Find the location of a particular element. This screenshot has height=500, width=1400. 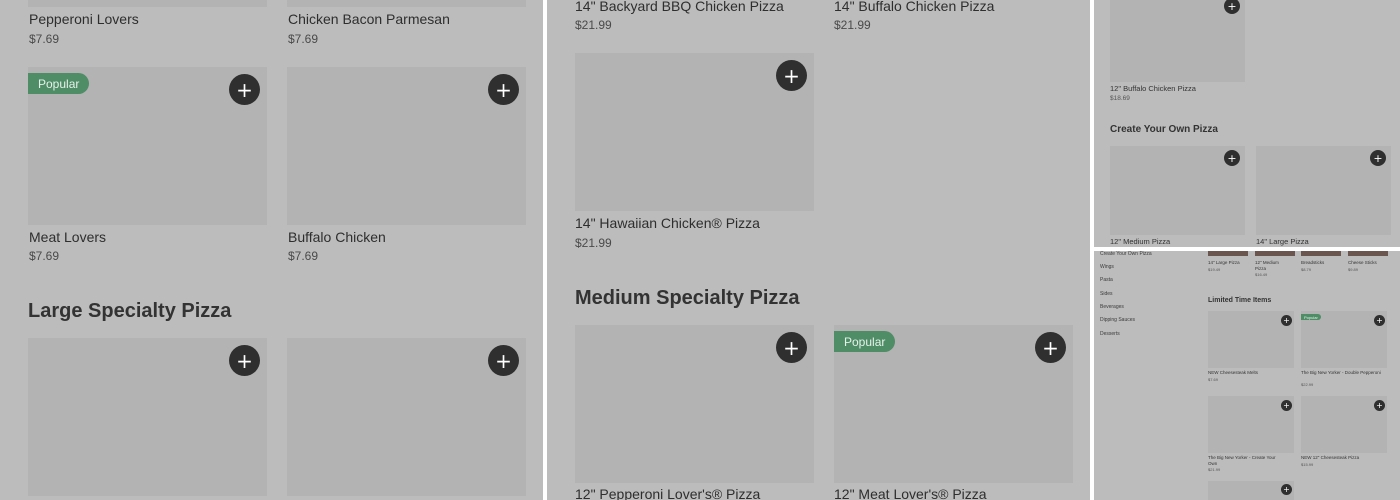

item-name: Chicken Bacon Parmesan is located at coordinates (369, 19).